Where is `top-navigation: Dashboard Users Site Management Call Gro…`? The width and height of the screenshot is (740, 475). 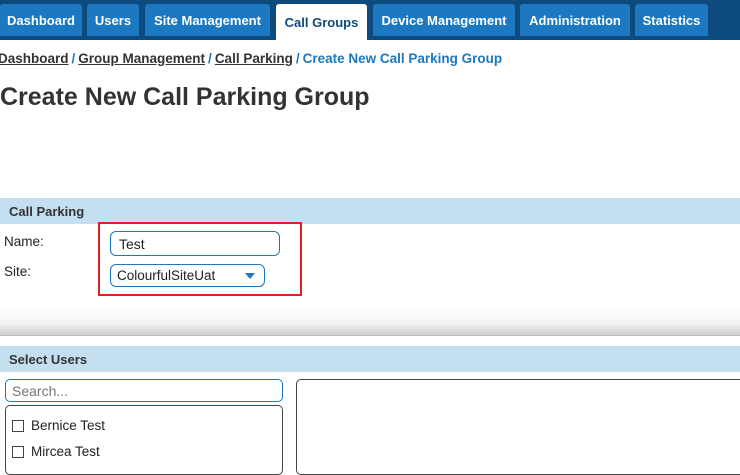
top-navigation: Dashboard Users Site Management Call Gro… is located at coordinates (370, 20).